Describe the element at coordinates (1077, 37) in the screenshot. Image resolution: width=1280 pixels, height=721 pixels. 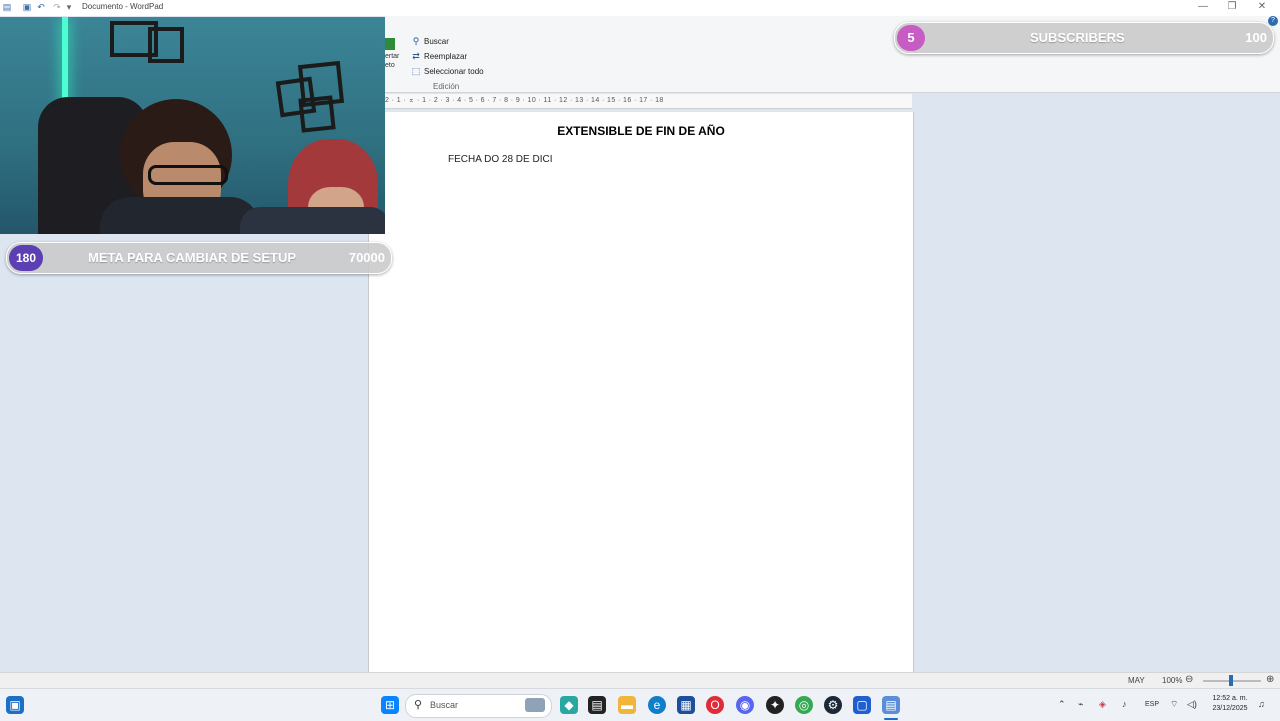
I see `subscribers-label: SUBSCRIBERS` at that location.